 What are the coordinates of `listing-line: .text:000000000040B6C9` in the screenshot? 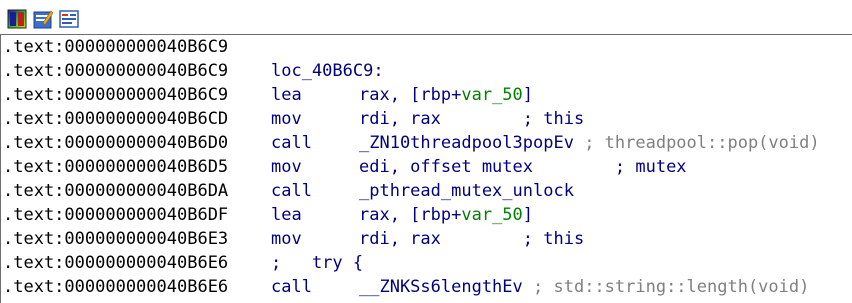 It's located at (427, 47).